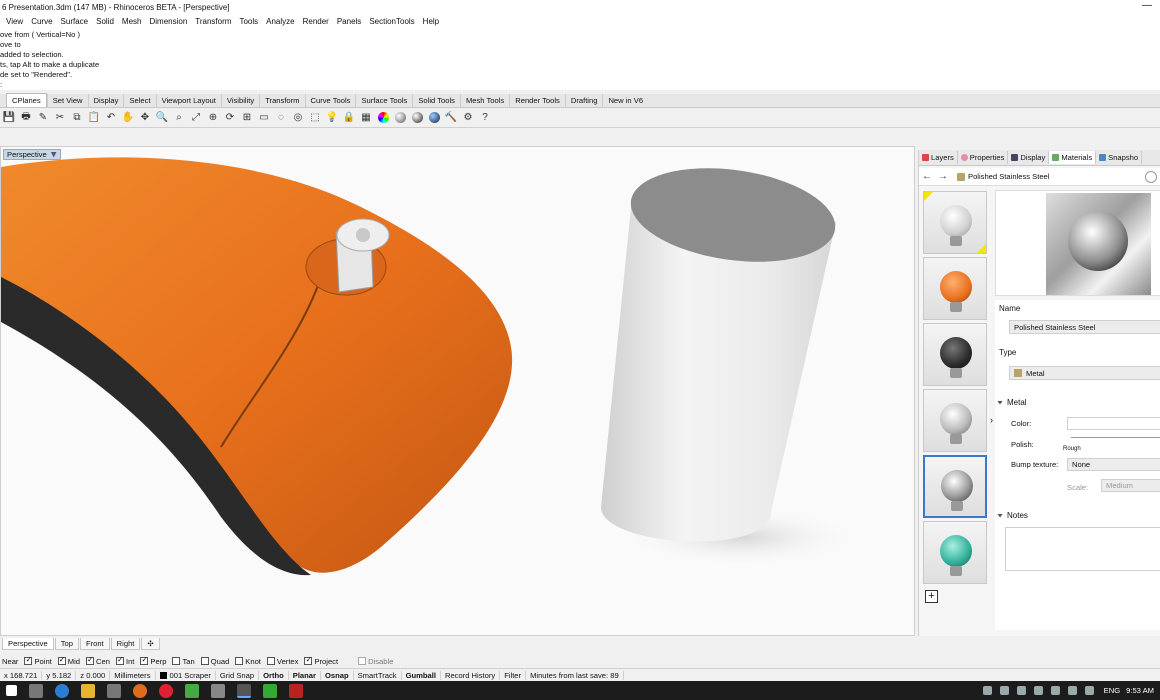 This screenshot has width=1160, height=700. I want to click on firefox-icon, so click(140, 690).